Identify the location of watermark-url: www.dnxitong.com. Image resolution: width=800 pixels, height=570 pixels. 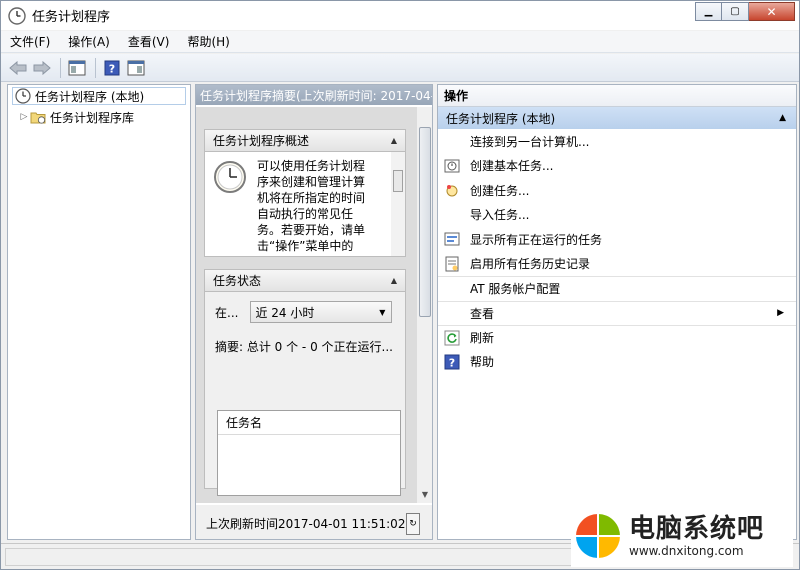
(686, 551).